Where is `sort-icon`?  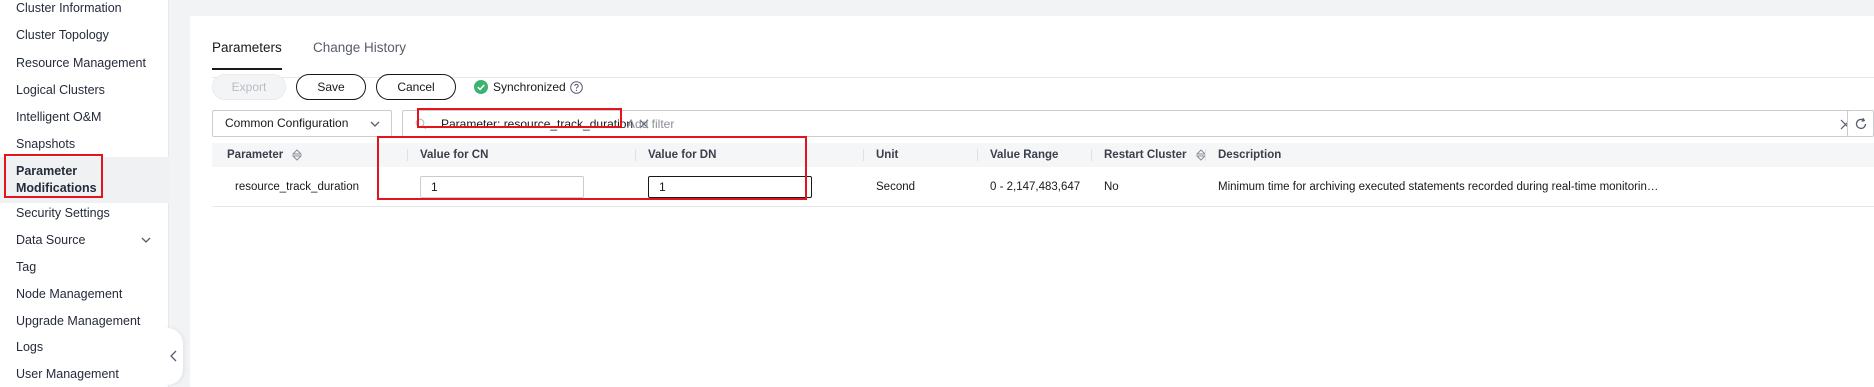
sort-icon is located at coordinates (297, 155).